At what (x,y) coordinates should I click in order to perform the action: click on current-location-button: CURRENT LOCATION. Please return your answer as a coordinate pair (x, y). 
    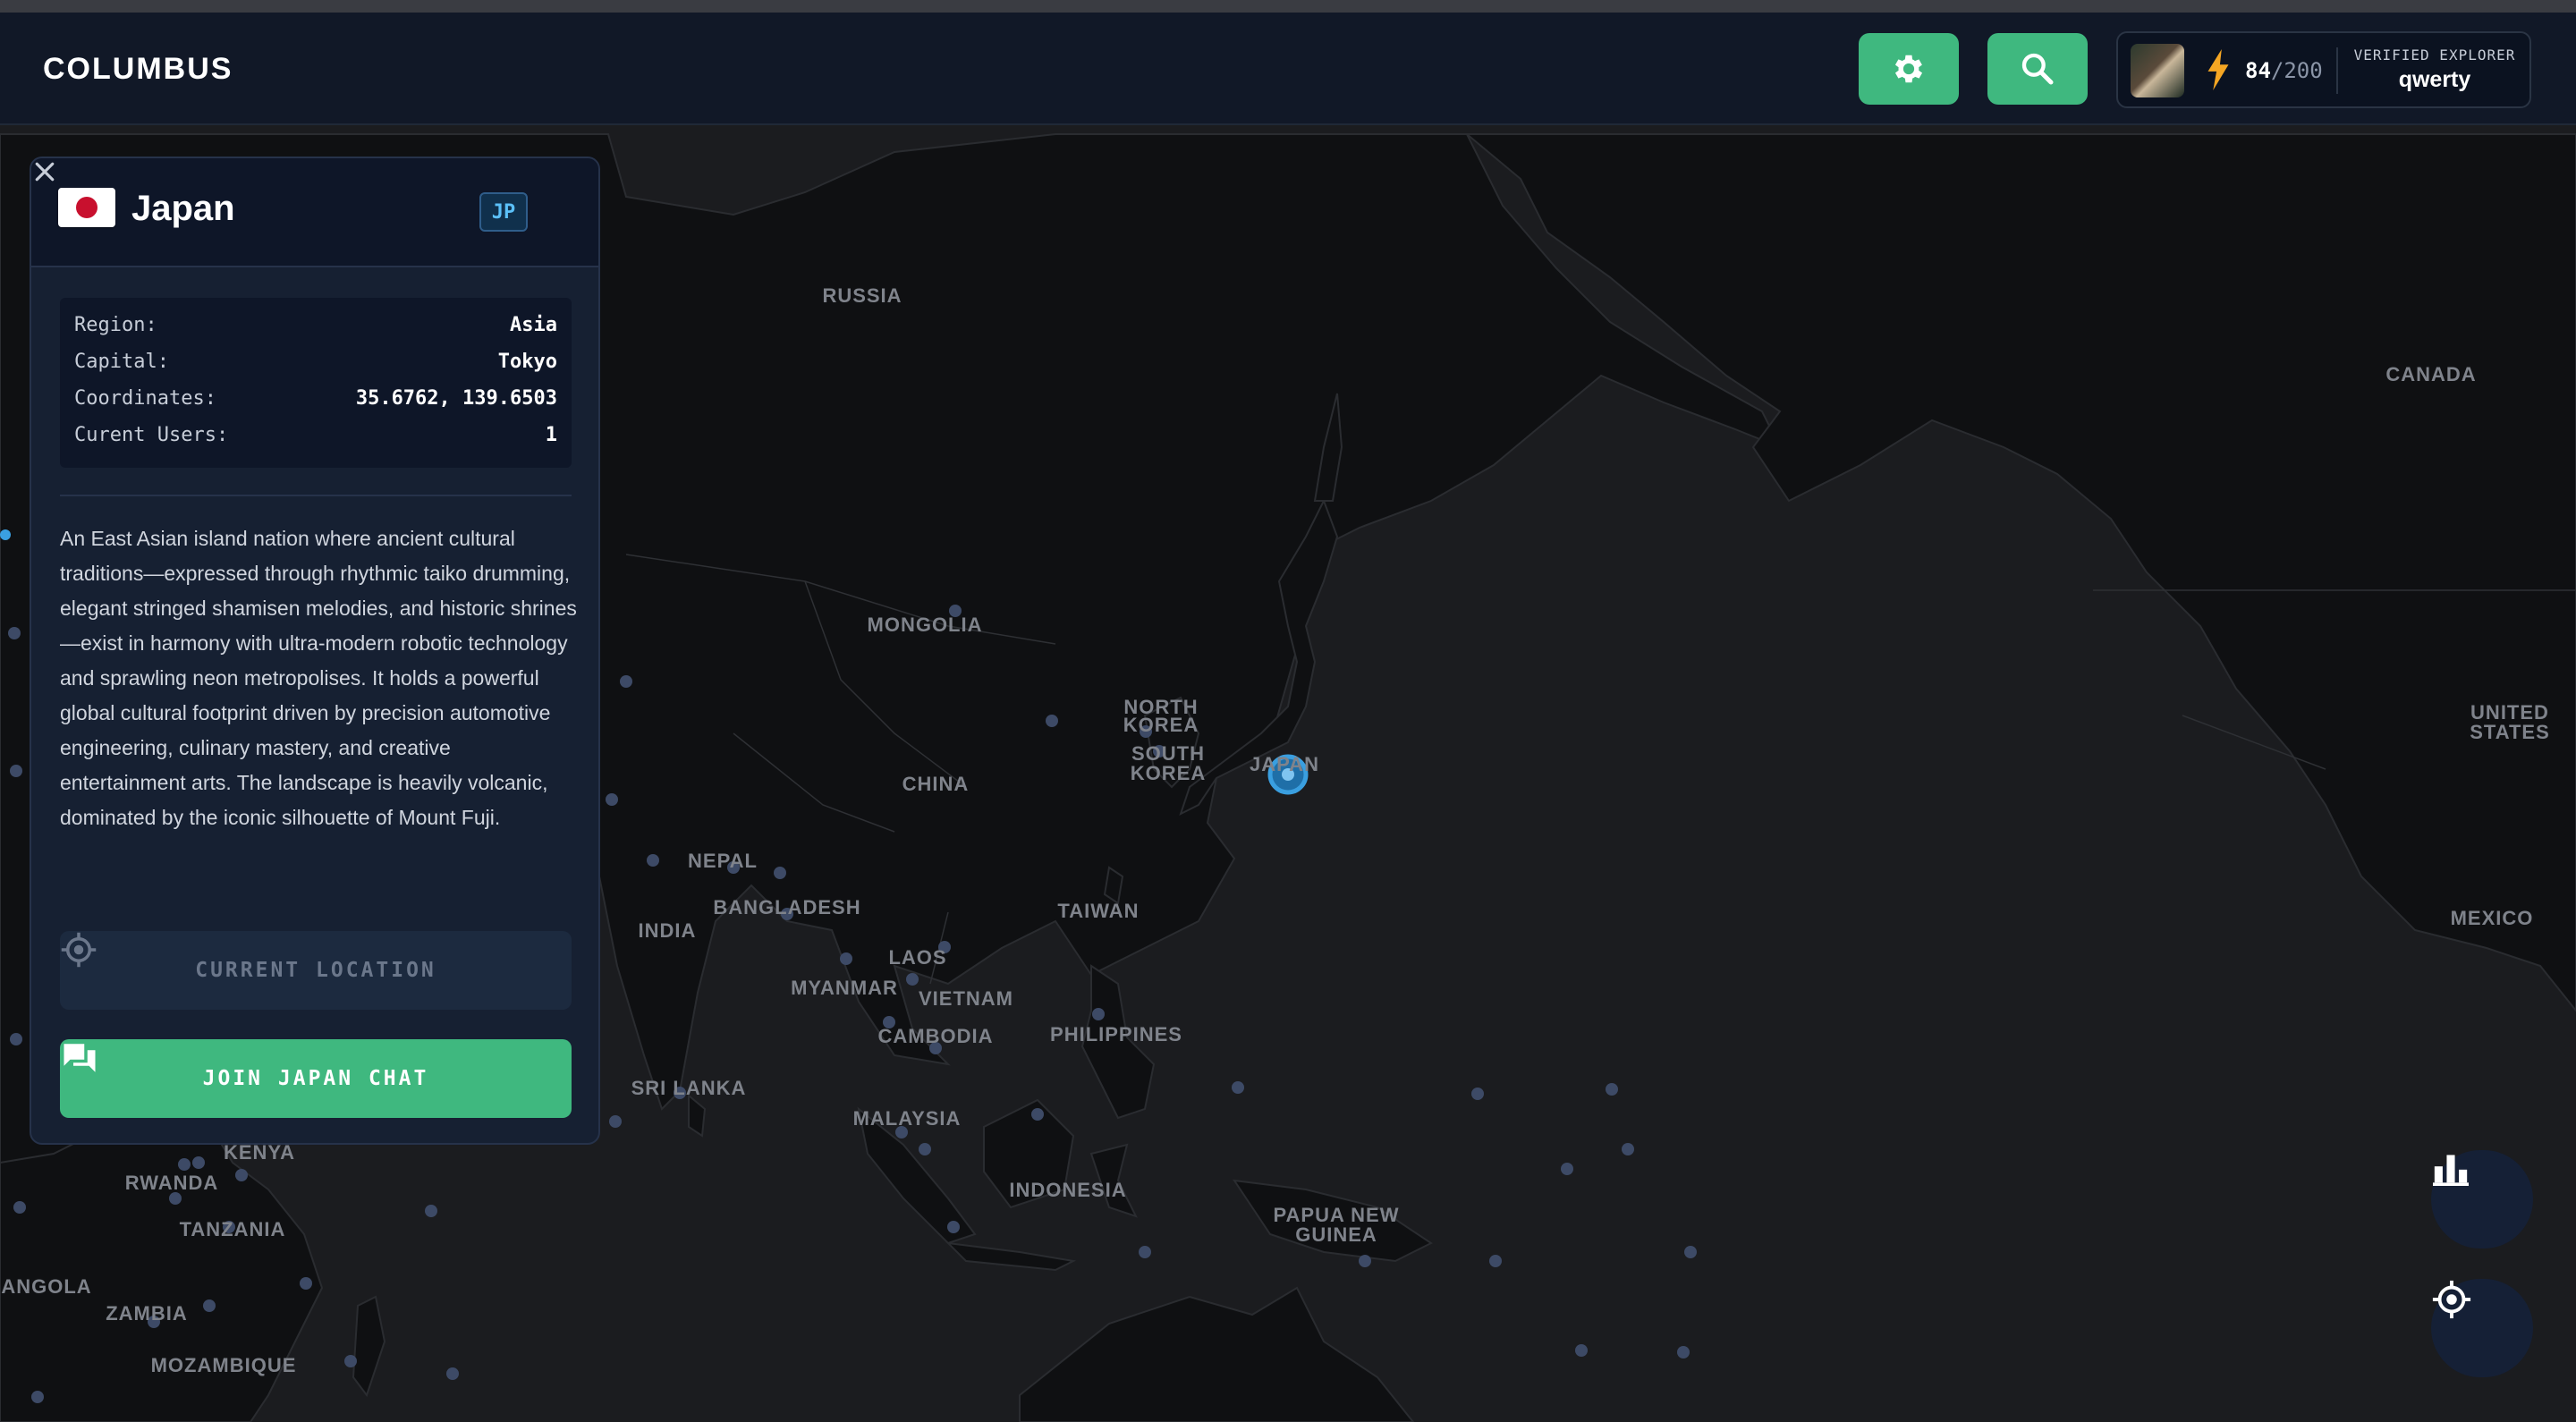
    Looking at the image, I should click on (316, 970).